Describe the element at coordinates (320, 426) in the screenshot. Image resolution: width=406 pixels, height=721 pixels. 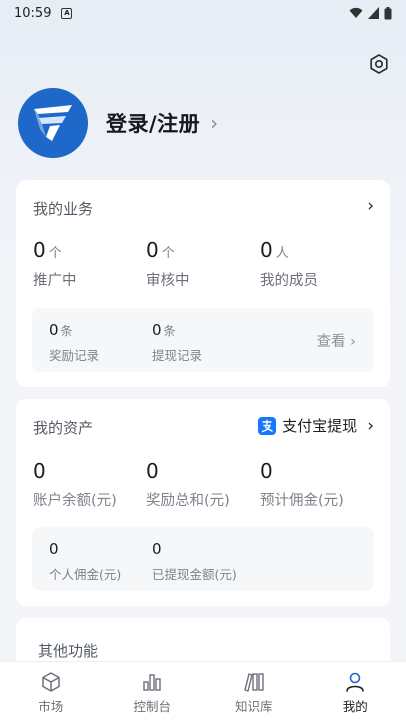
I see `alipay-withdraw-label: 支付宝提现` at that location.